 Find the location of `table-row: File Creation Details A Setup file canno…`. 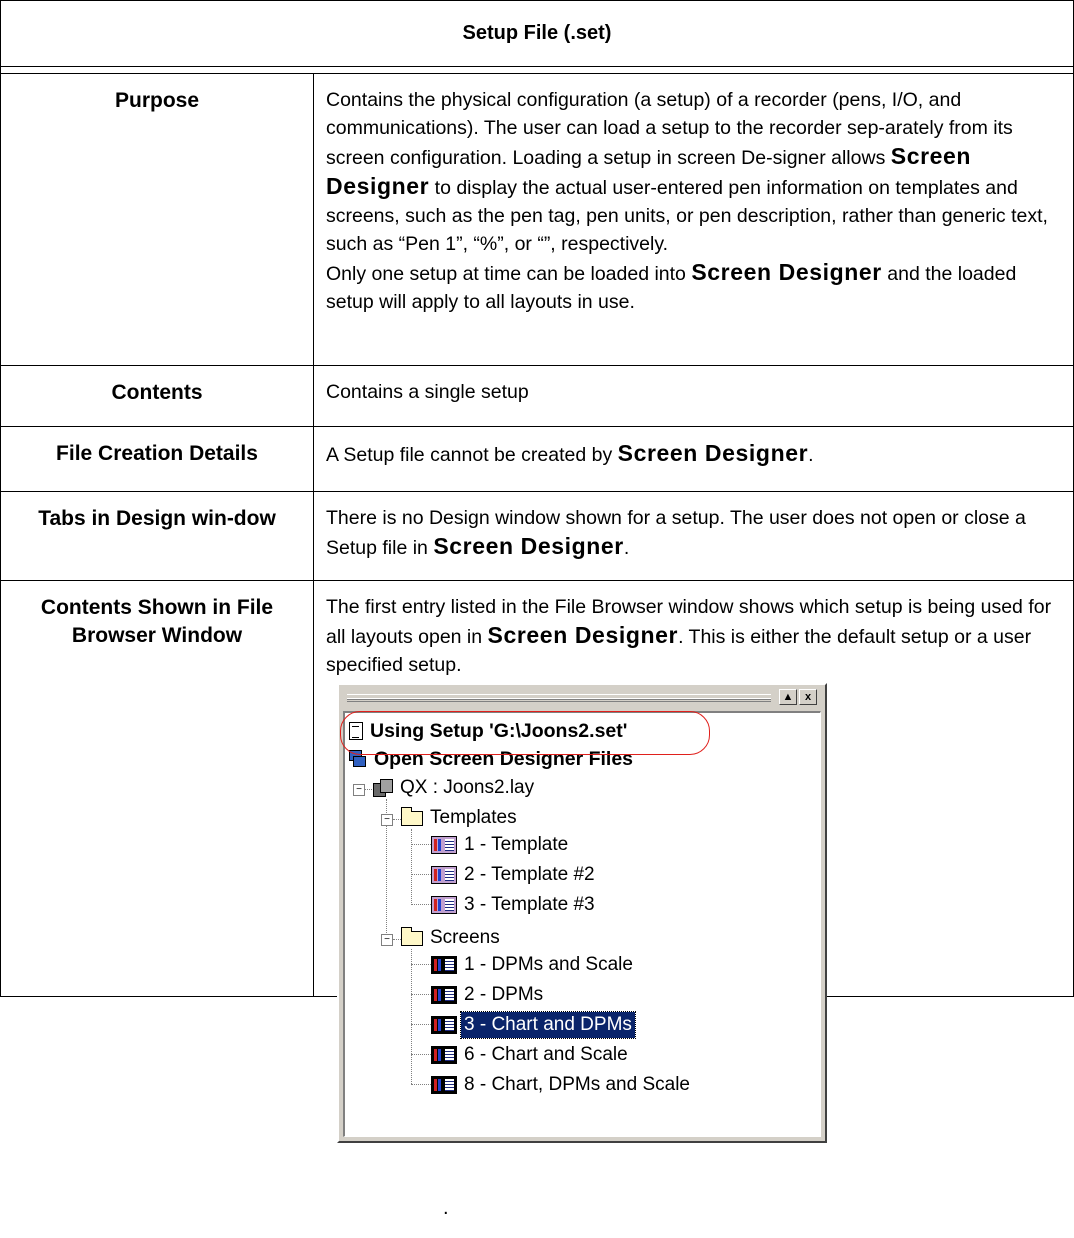

table-row: File Creation Details A Setup file canno… is located at coordinates (537, 459).